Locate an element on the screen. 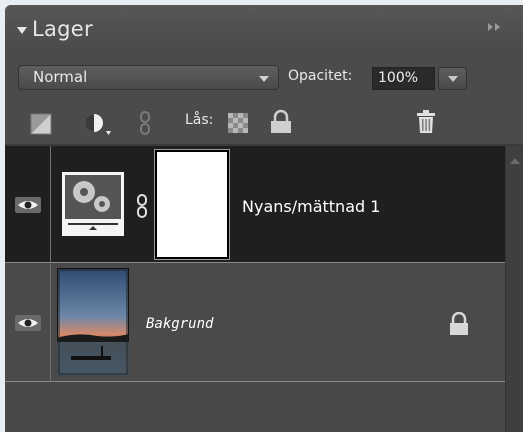 The width and height of the screenshot is (523, 432). lock-icon is located at coordinates (459, 325).